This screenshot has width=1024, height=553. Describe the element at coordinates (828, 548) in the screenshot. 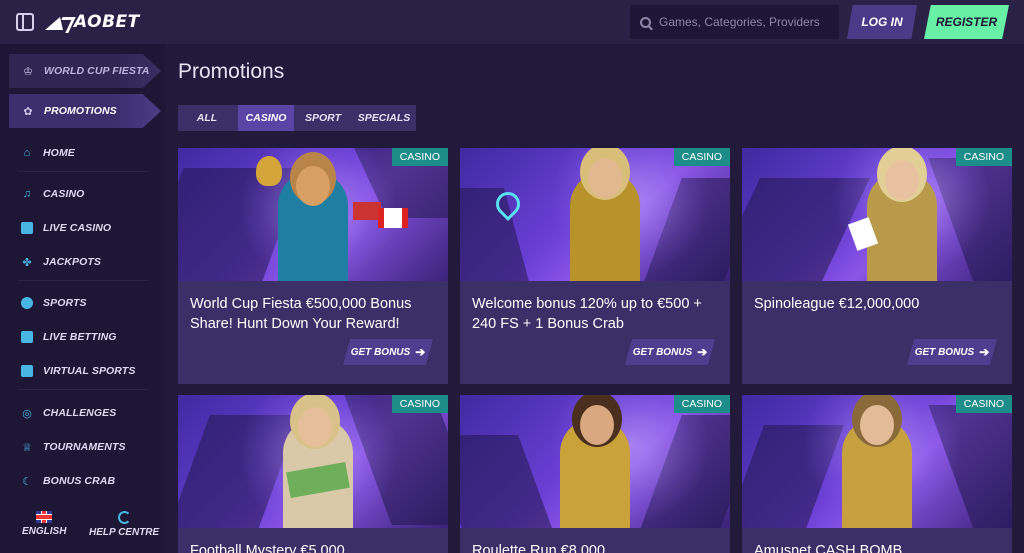

I see `promo-card-title: Amusnet CASH BOMB` at that location.